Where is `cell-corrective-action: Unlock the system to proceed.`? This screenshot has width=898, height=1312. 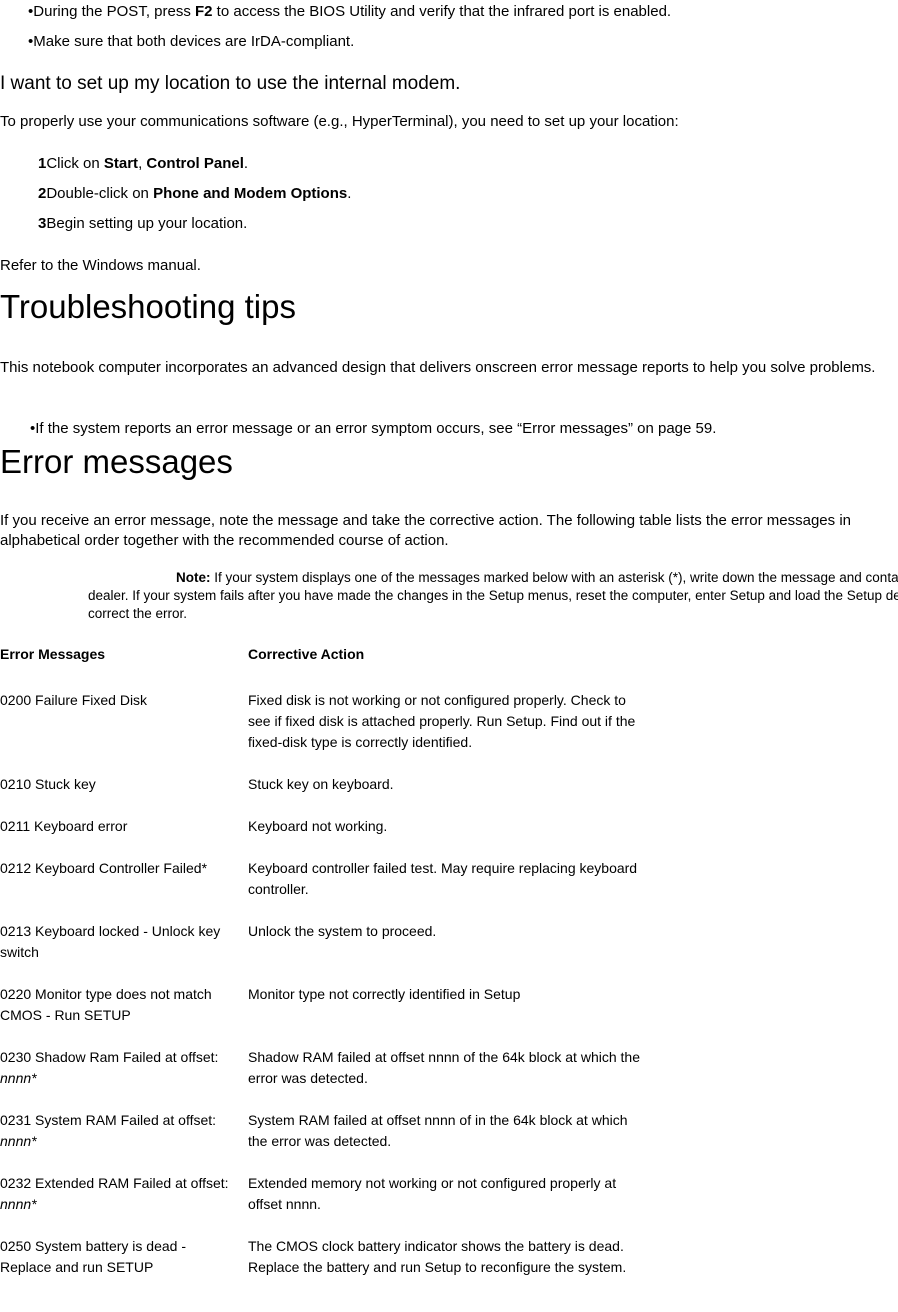
cell-corrective-action: Unlock the system to proceed. is located at coordinates (342, 931).